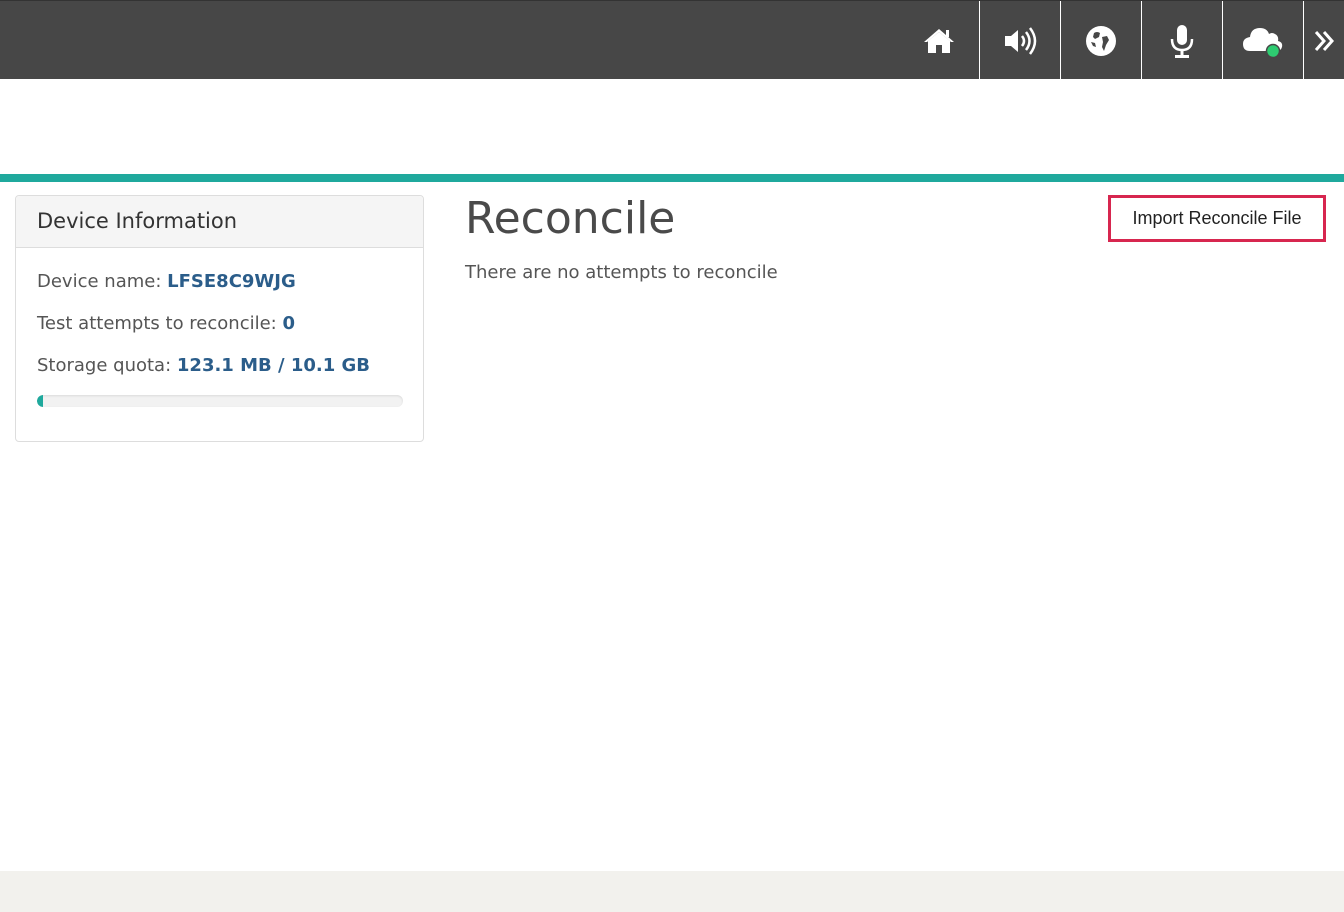 The image size is (1344, 912). I want to click on device-name-value: LFSE8C9WJG, so click(231, 281).